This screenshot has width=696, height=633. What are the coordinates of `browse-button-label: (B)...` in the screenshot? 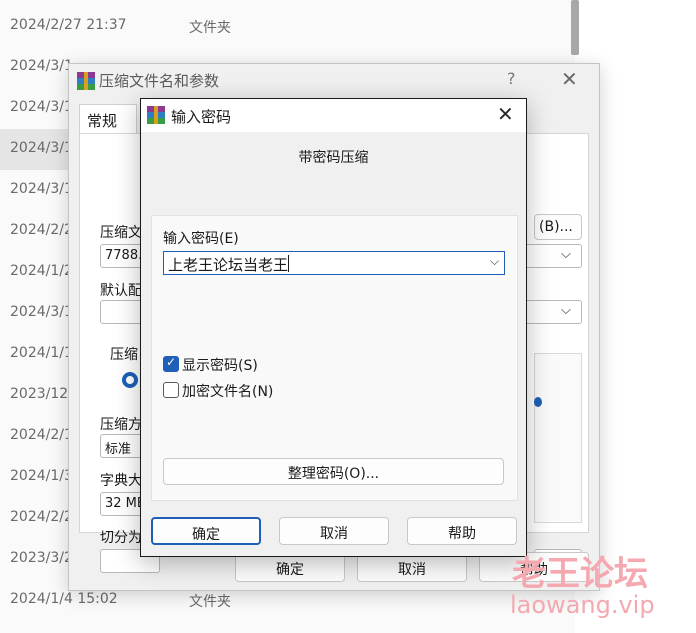 It's located at (556, 227).